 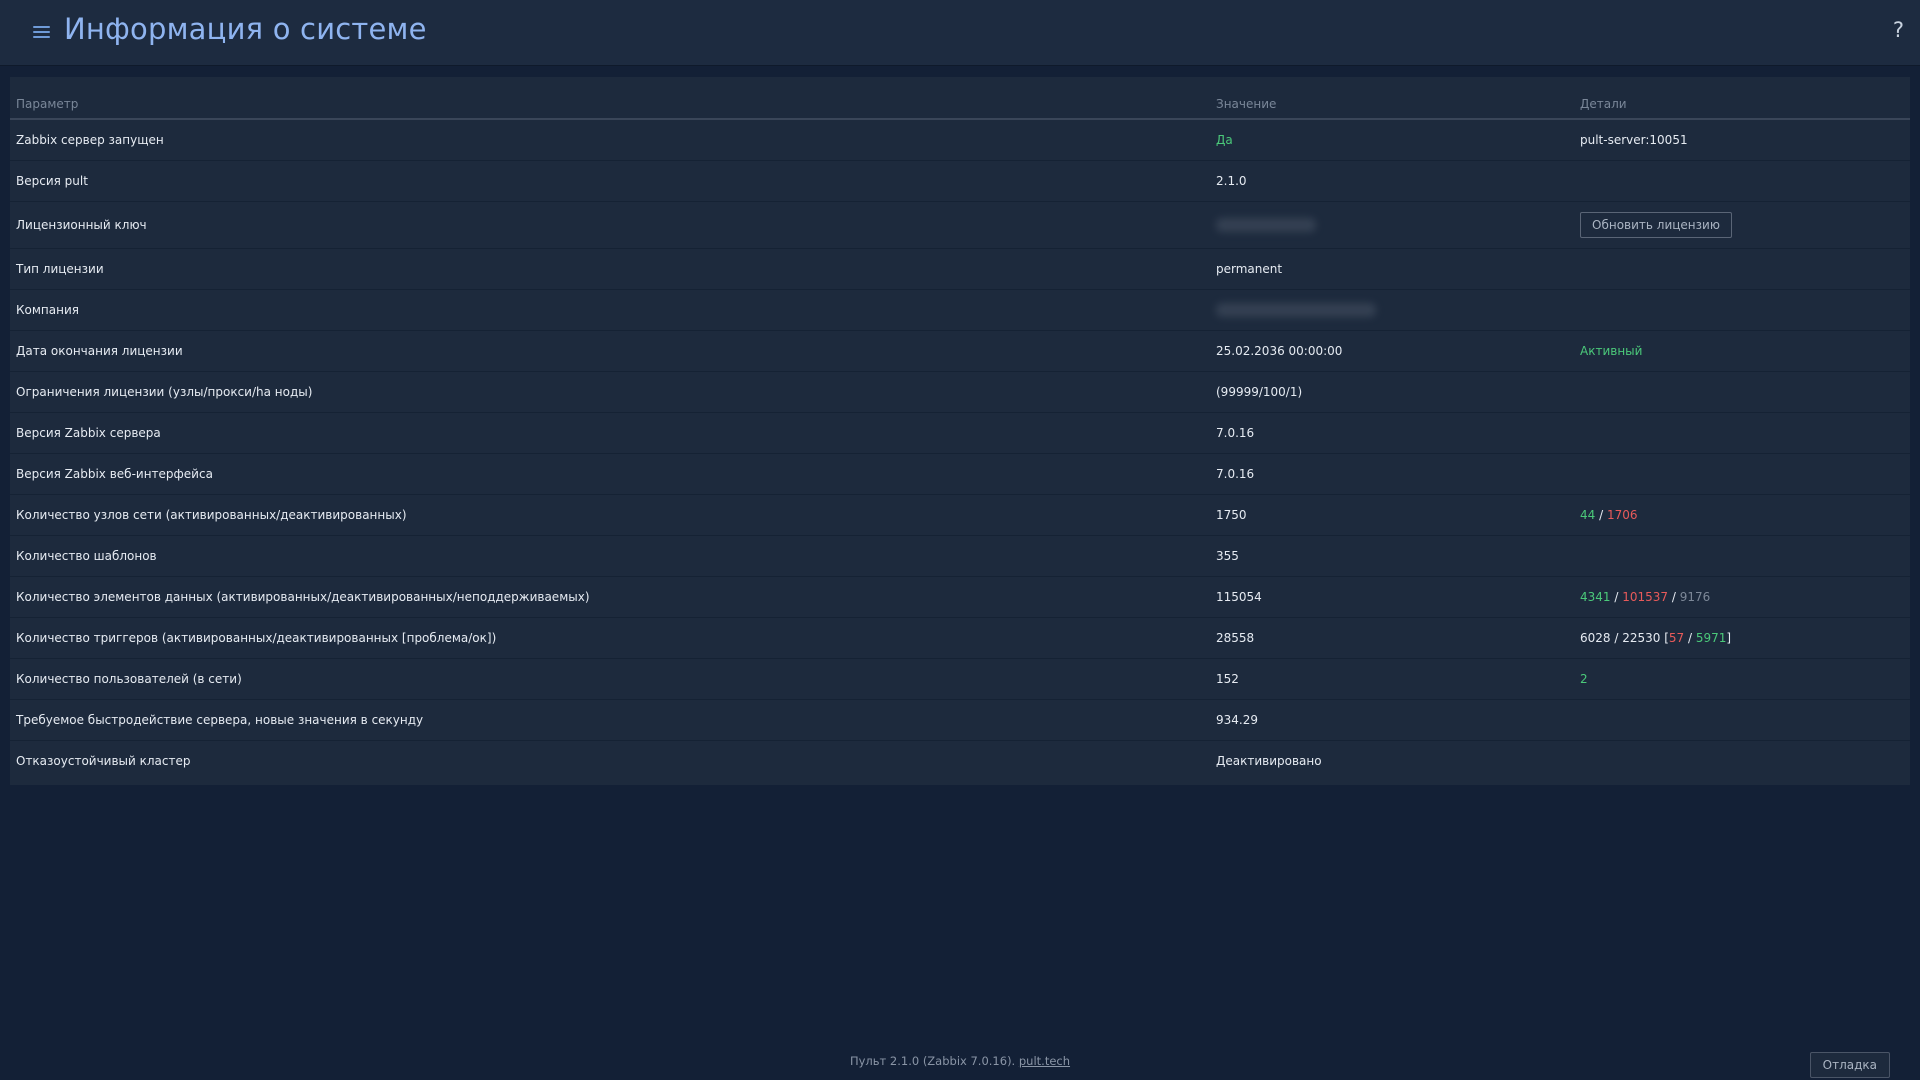 What do you see at coordinates (610, 351) in the screenshot?
I see `row-parameter: Дата окончания лицензии` at bounding box center [610, 351].